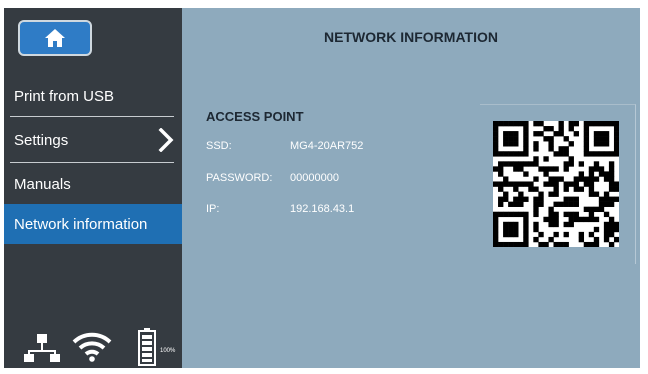 This screenshot has width=648, height=374. What do you see at coordinates (327, 146) in the screenshot?
I see `ssid-value: MG4-20AR752` at bounding box center [327, 146].